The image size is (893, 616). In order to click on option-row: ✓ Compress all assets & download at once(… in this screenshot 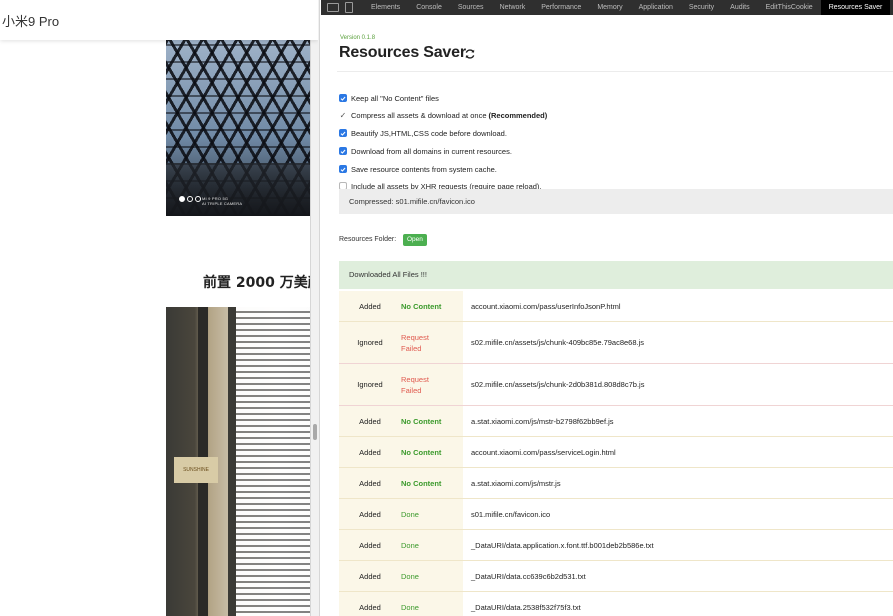, I will do `click(443, 115)`.